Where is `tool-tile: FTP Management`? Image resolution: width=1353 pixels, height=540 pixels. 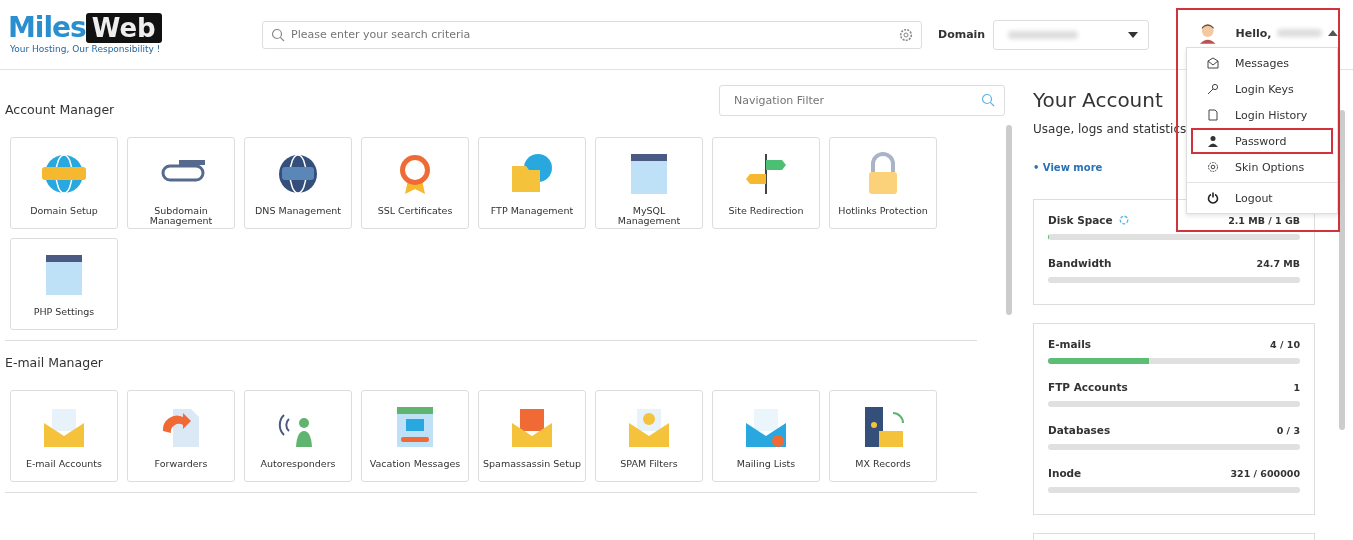
tool-tile: FTP Management is located at coordinates (532, 183).